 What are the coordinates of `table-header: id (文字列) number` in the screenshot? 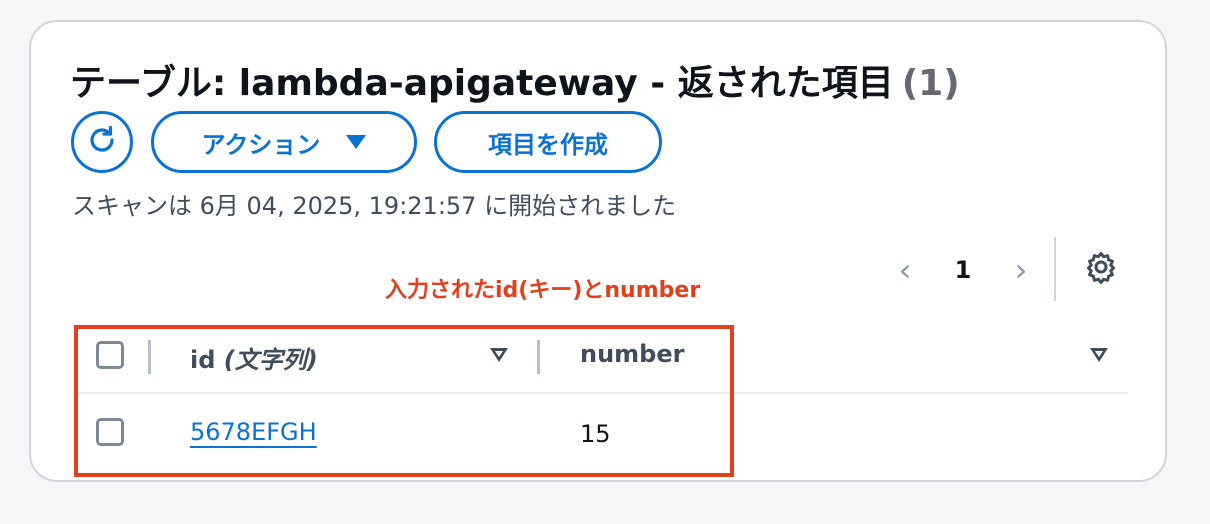 It's located at (602, 359).